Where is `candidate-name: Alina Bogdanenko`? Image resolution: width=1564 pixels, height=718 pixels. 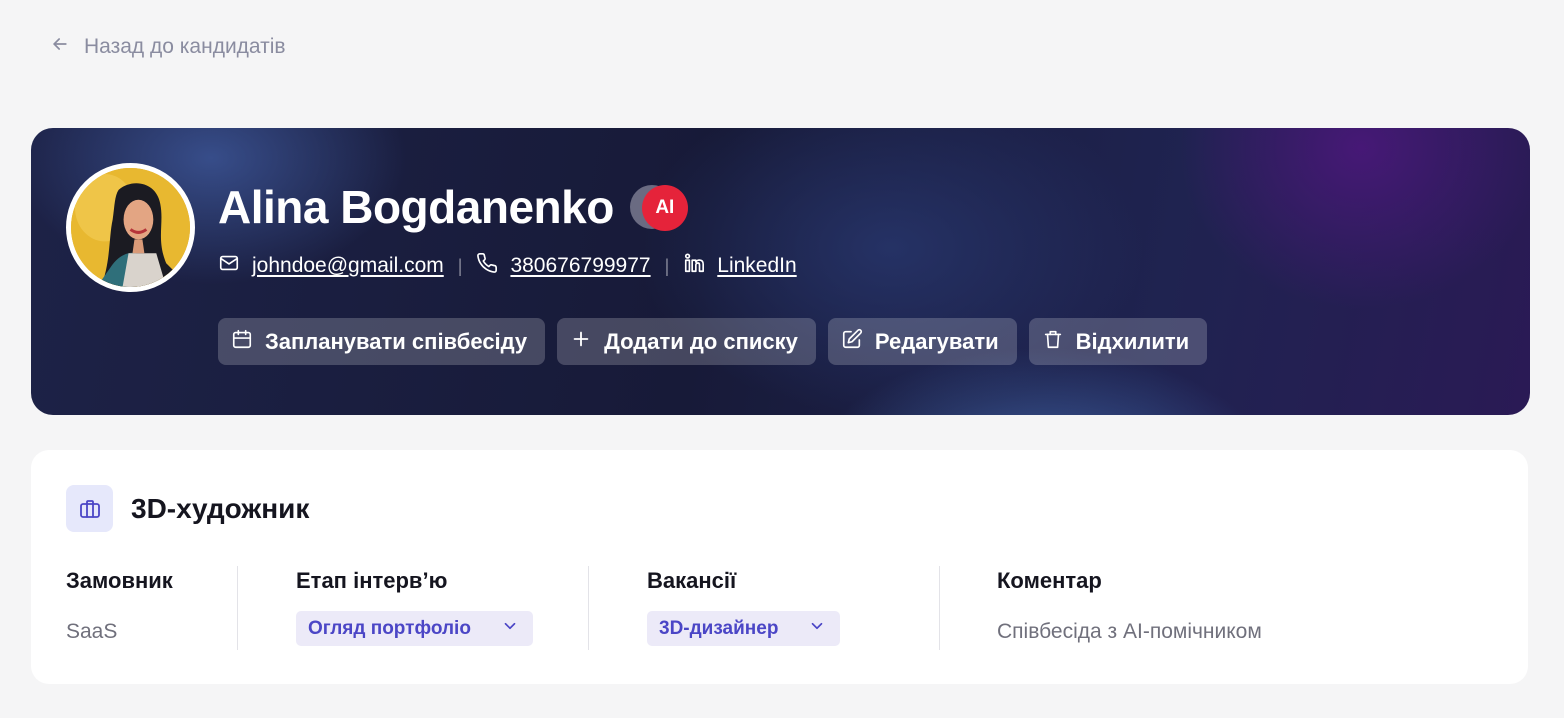
candidate-name: Alina Bogdanenko is located at coordinates (416, 207).